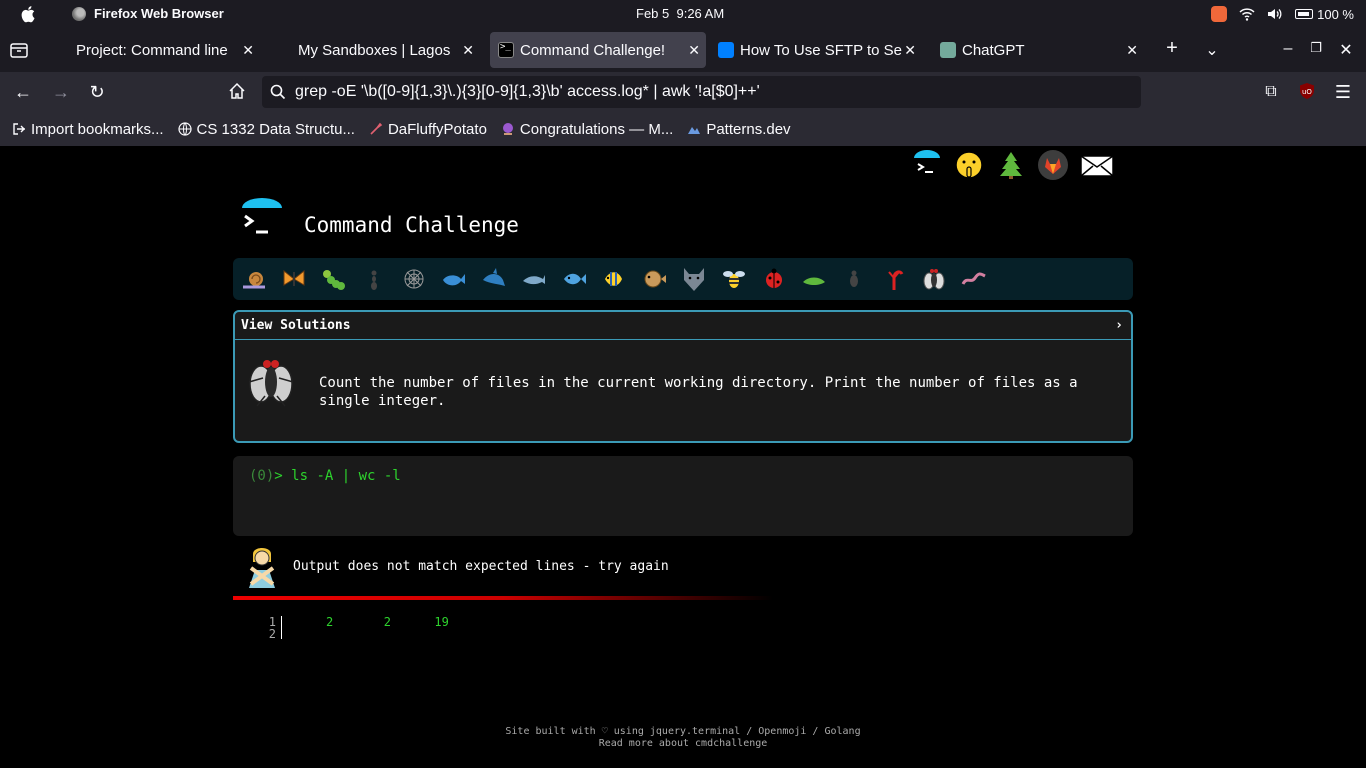 This screenshot has height=768, width=1366. What do you see at coordinates (1275, 14) in the screenshot?
I see `volume-icon` at bounding box center [1275, 14].